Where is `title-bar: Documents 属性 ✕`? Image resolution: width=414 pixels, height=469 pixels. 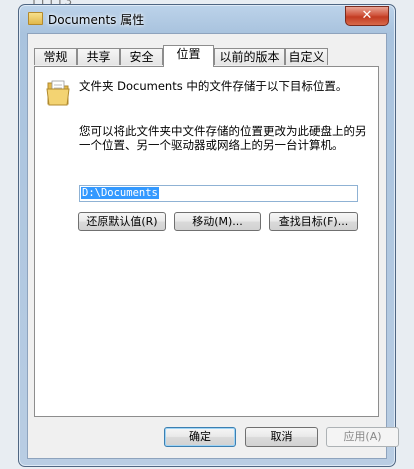 title-bar: Documents 属性 ✕ is located at coordinates (207, 19).